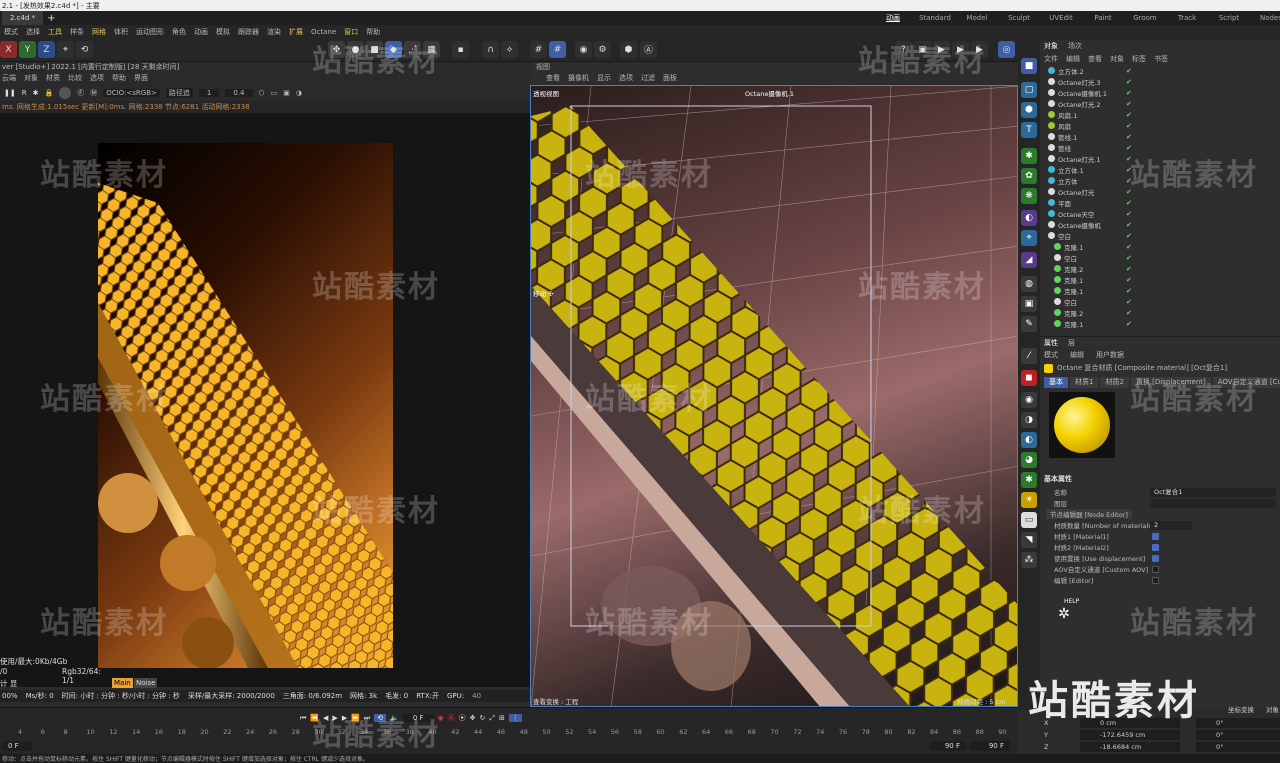 Image resolution: width=1280 pixels, height=763 pixels. I want to click on menu-item: 扩展, so click(296, 32).